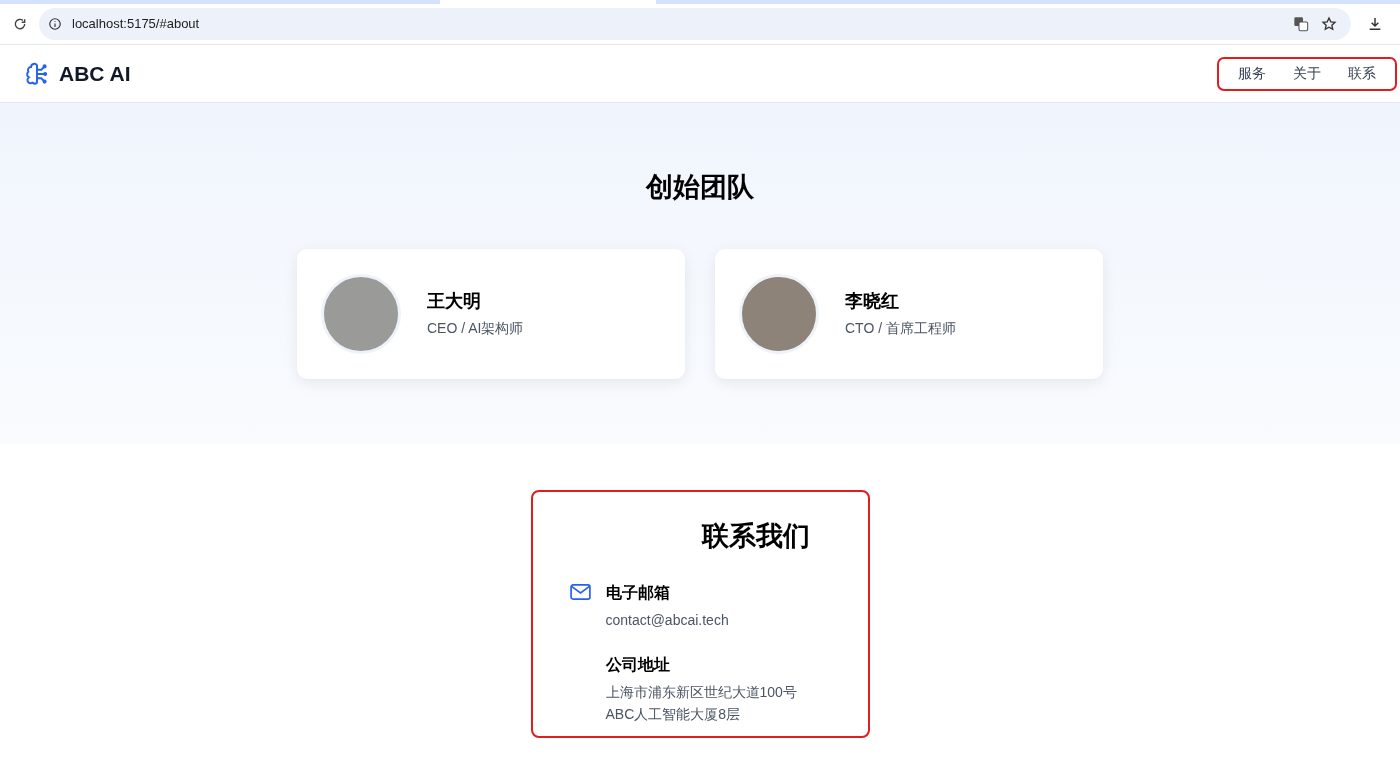  Describe the element at coordinates (695, 24) in the screenshot. I see `address-bar: localhost:5175/#about` at that location.